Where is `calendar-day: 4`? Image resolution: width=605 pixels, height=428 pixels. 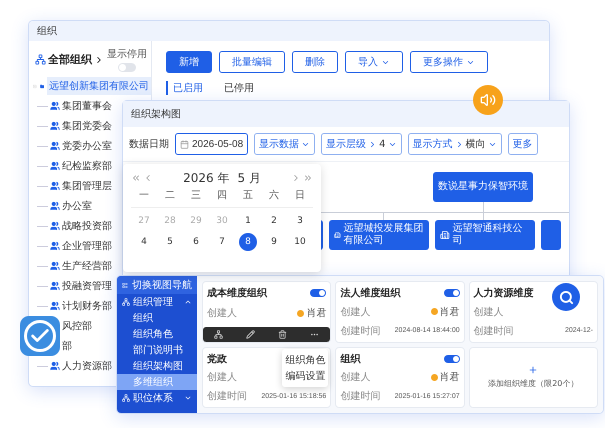 calendar-day: 4 is located at coordinates (144, 242).